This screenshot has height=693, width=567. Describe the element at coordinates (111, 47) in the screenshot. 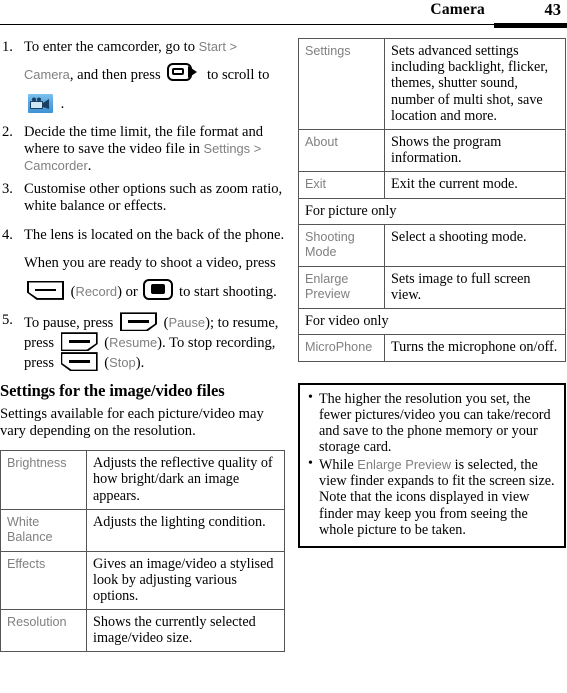

I see `body-text: To enter the camcorder, go to` at that location.